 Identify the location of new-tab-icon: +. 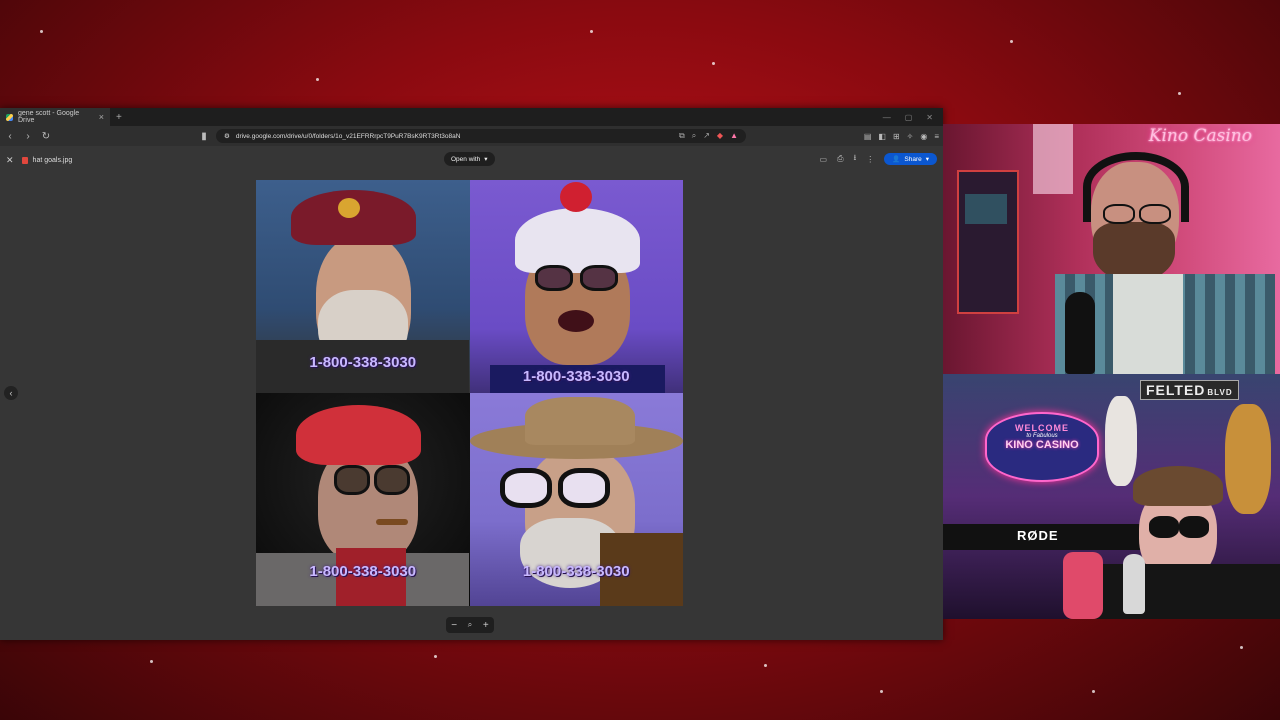
(119, 117).